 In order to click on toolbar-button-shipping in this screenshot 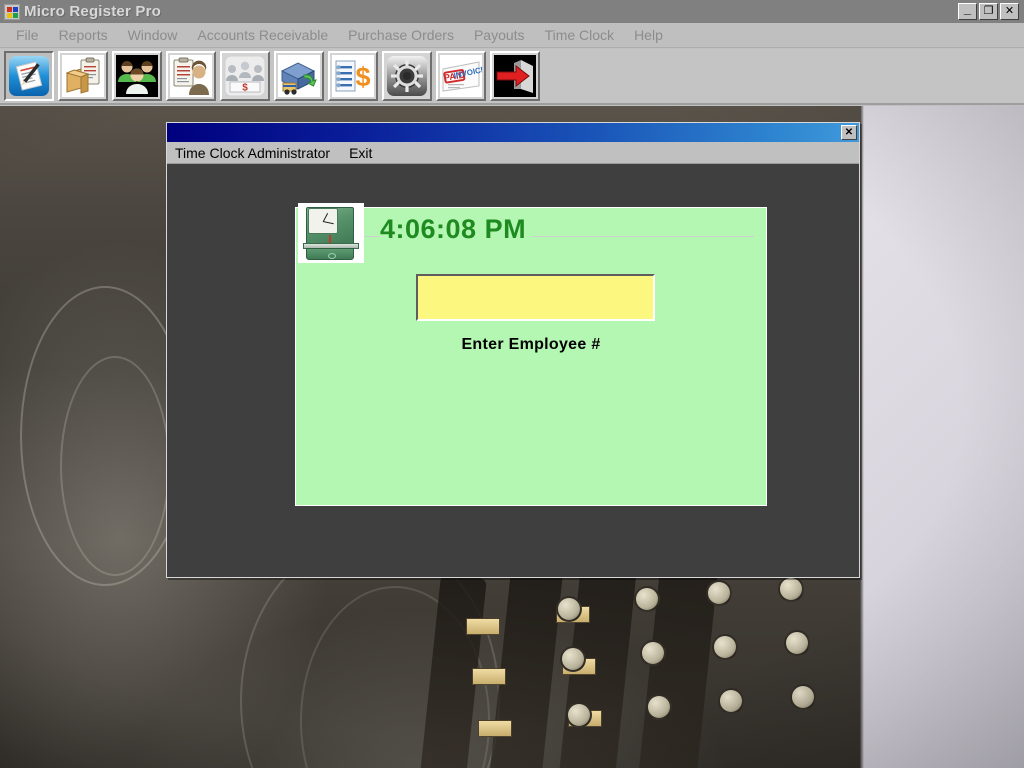, I will do `click(299, 76)`.